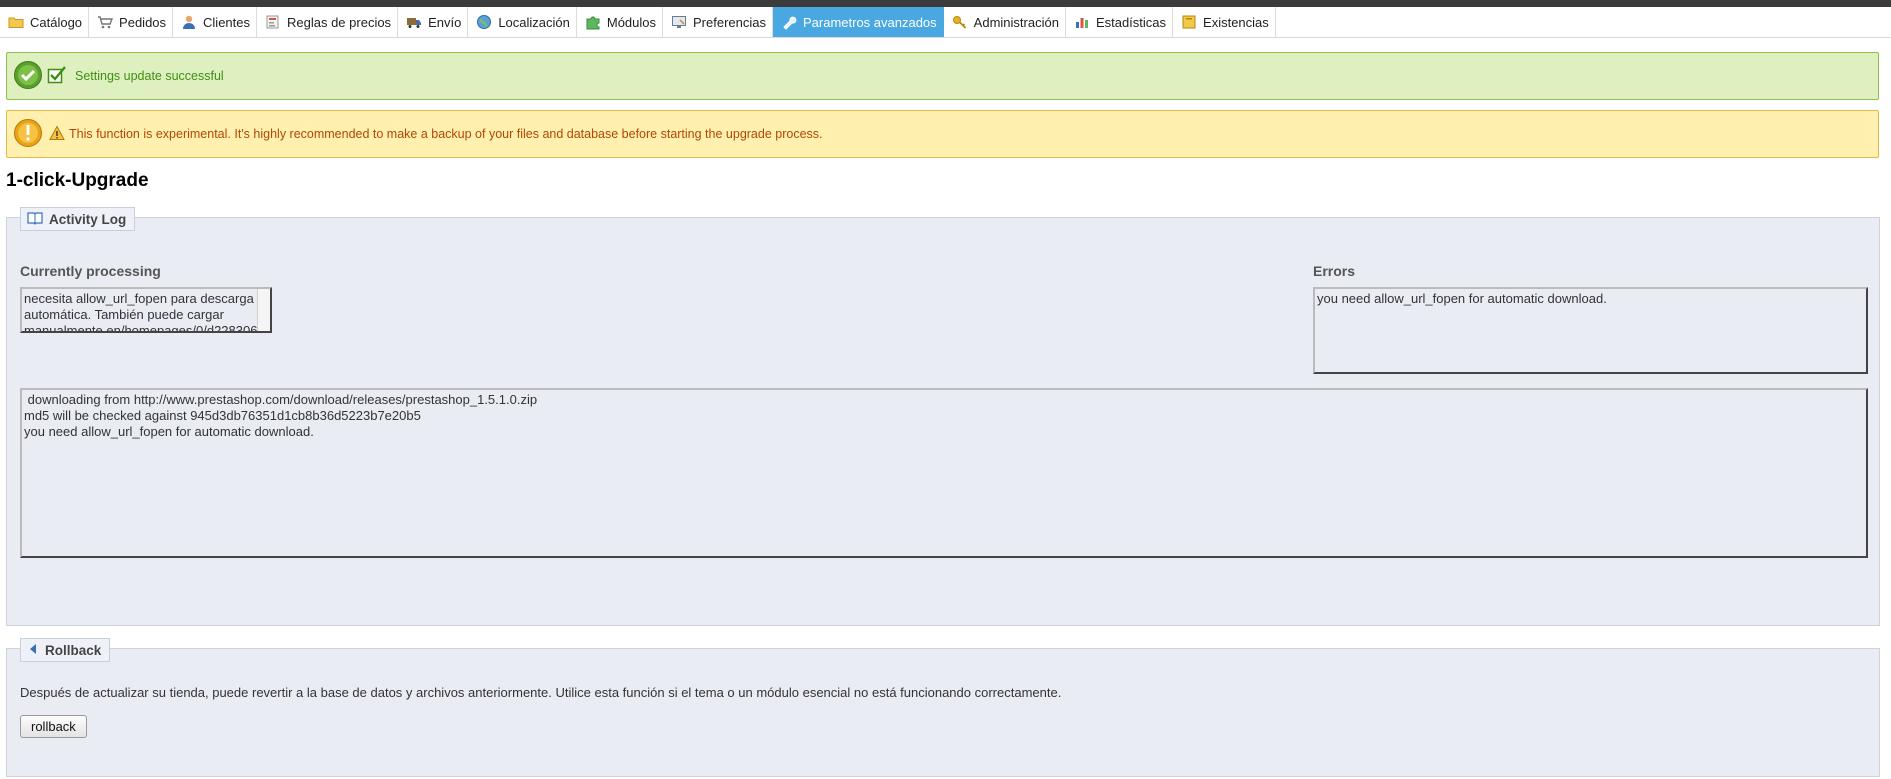 This screenshot has height=779, width=1891. I want to click on processing-scrollbar, so click(263, 310).